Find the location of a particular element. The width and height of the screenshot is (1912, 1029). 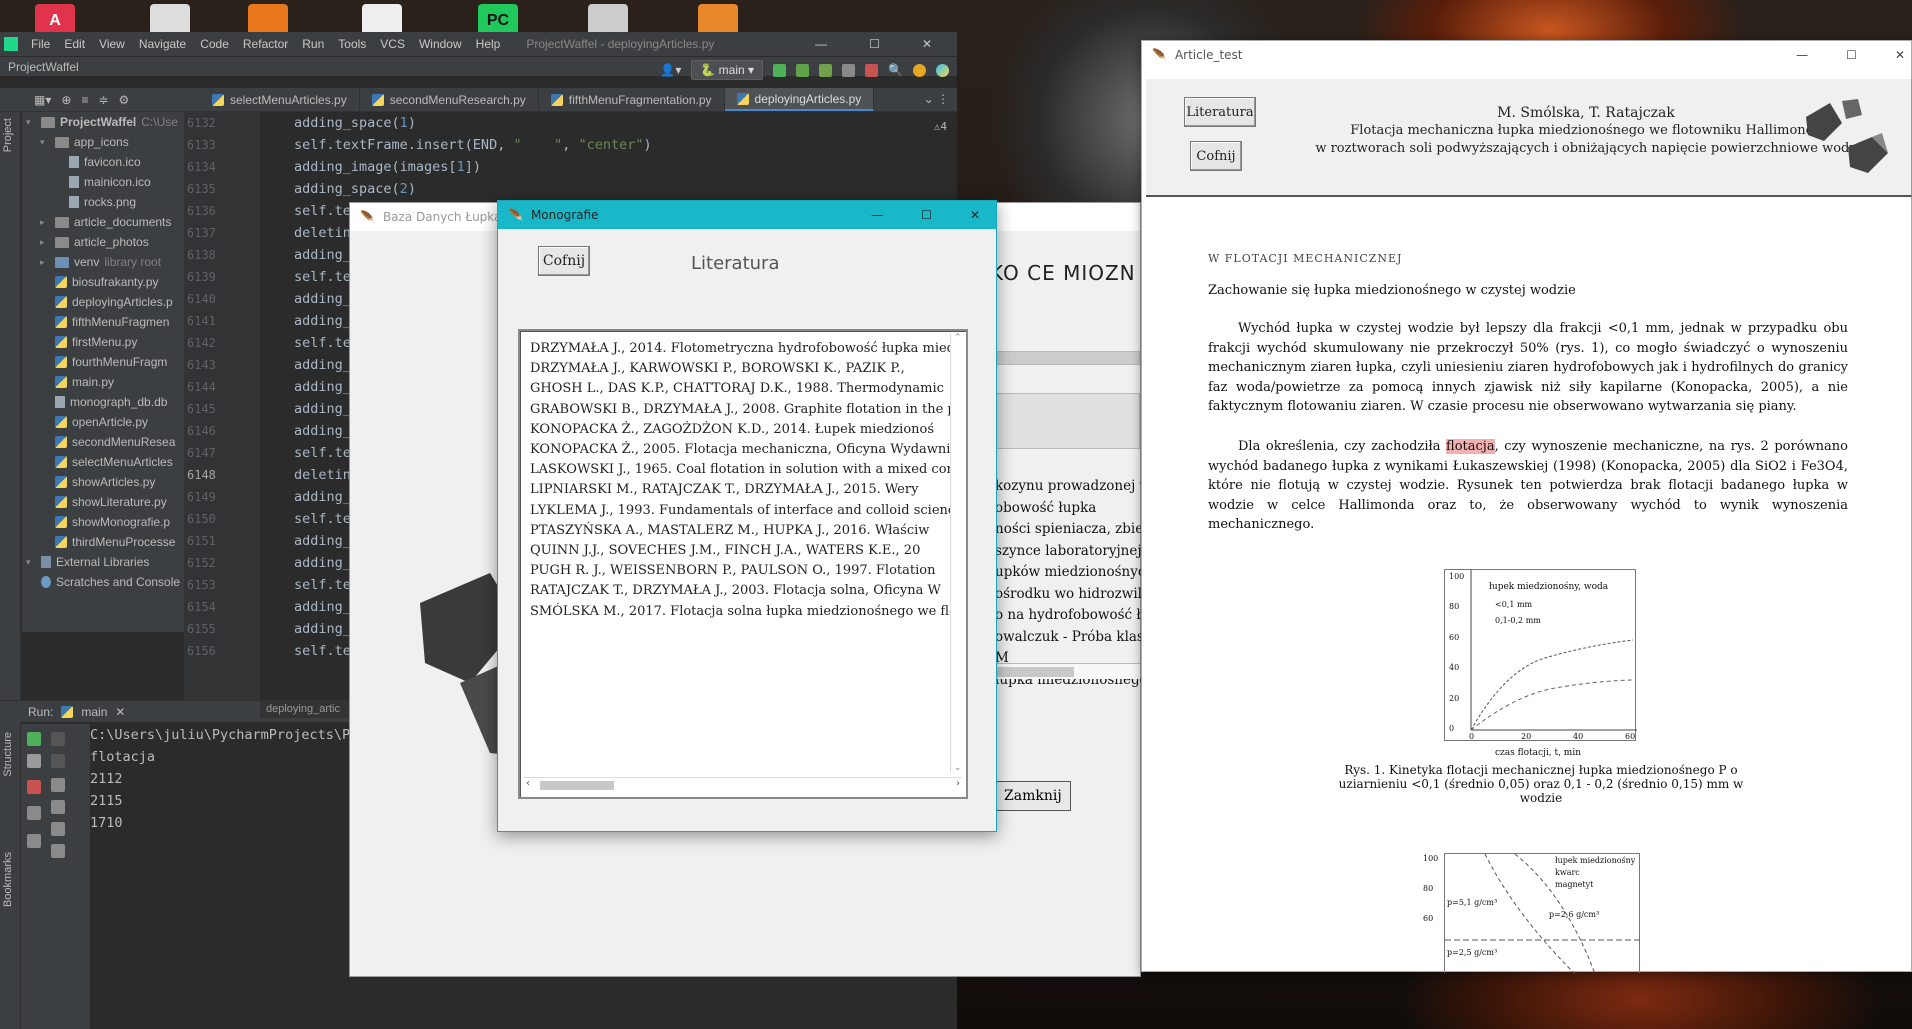

tree-item: ▸ venv library root is located at coordinates (103, 262).